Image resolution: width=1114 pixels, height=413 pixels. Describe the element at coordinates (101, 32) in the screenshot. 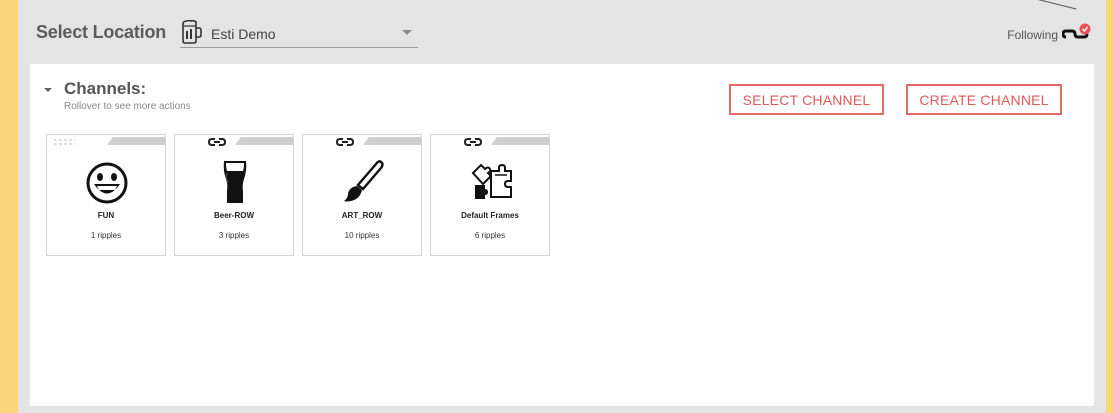

I see `select-location-label: Select Location` at that location.